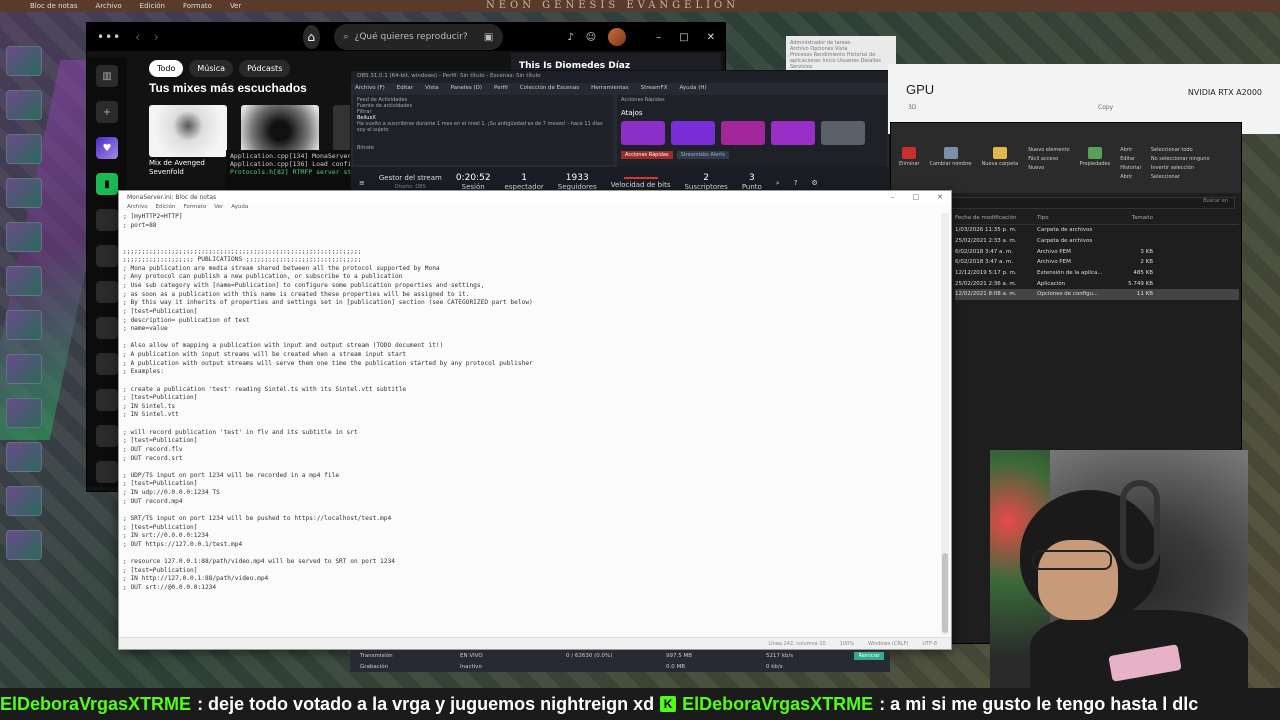  Describe the element at coordinates (156, 37) in the screenshot. I see `forward-arrow-icon: ›` at that location.